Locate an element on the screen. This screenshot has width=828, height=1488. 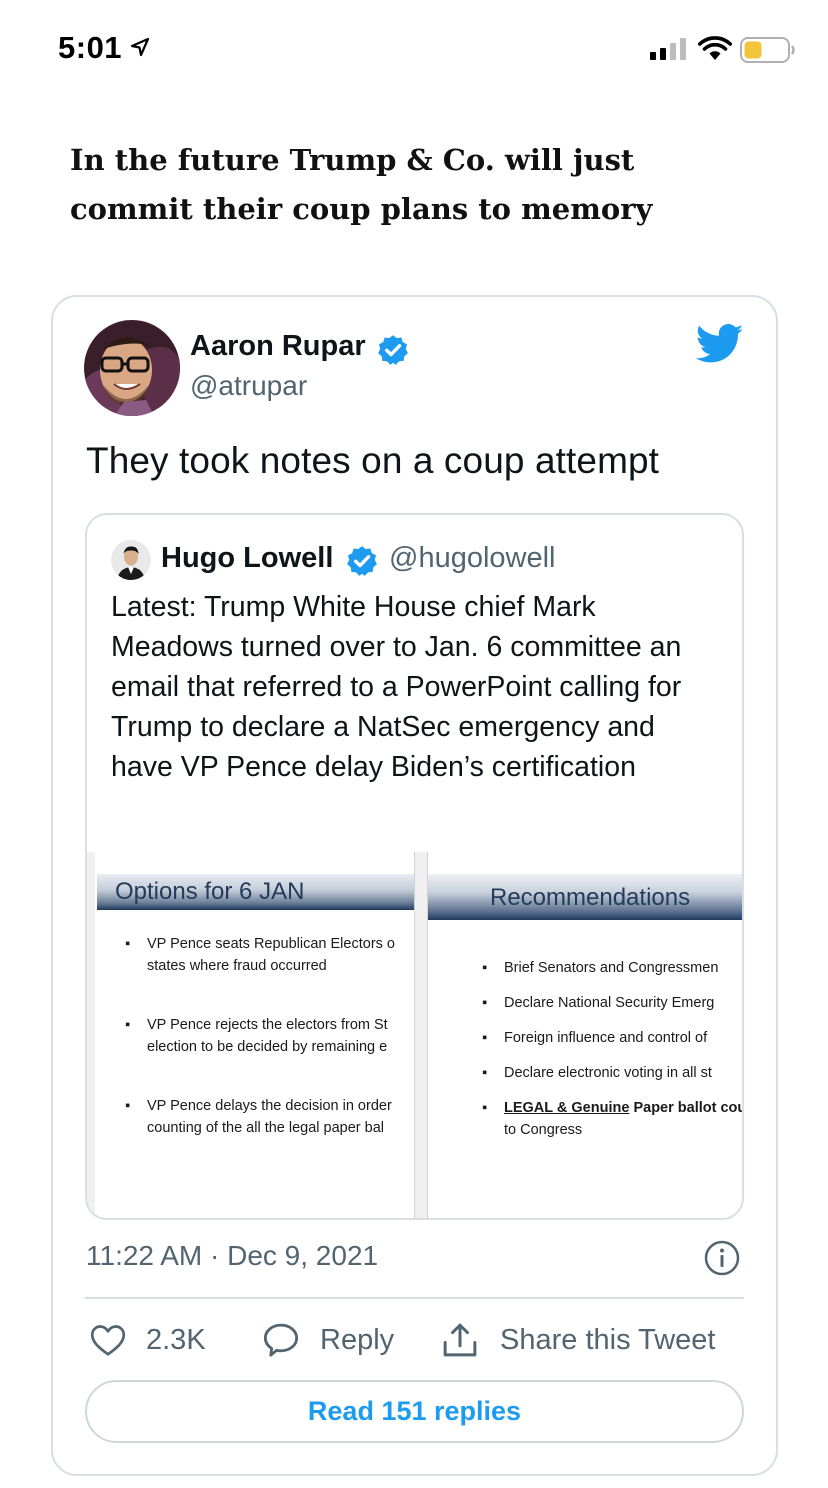
like-button: 2.3K is located at coordinates (148, 1340).